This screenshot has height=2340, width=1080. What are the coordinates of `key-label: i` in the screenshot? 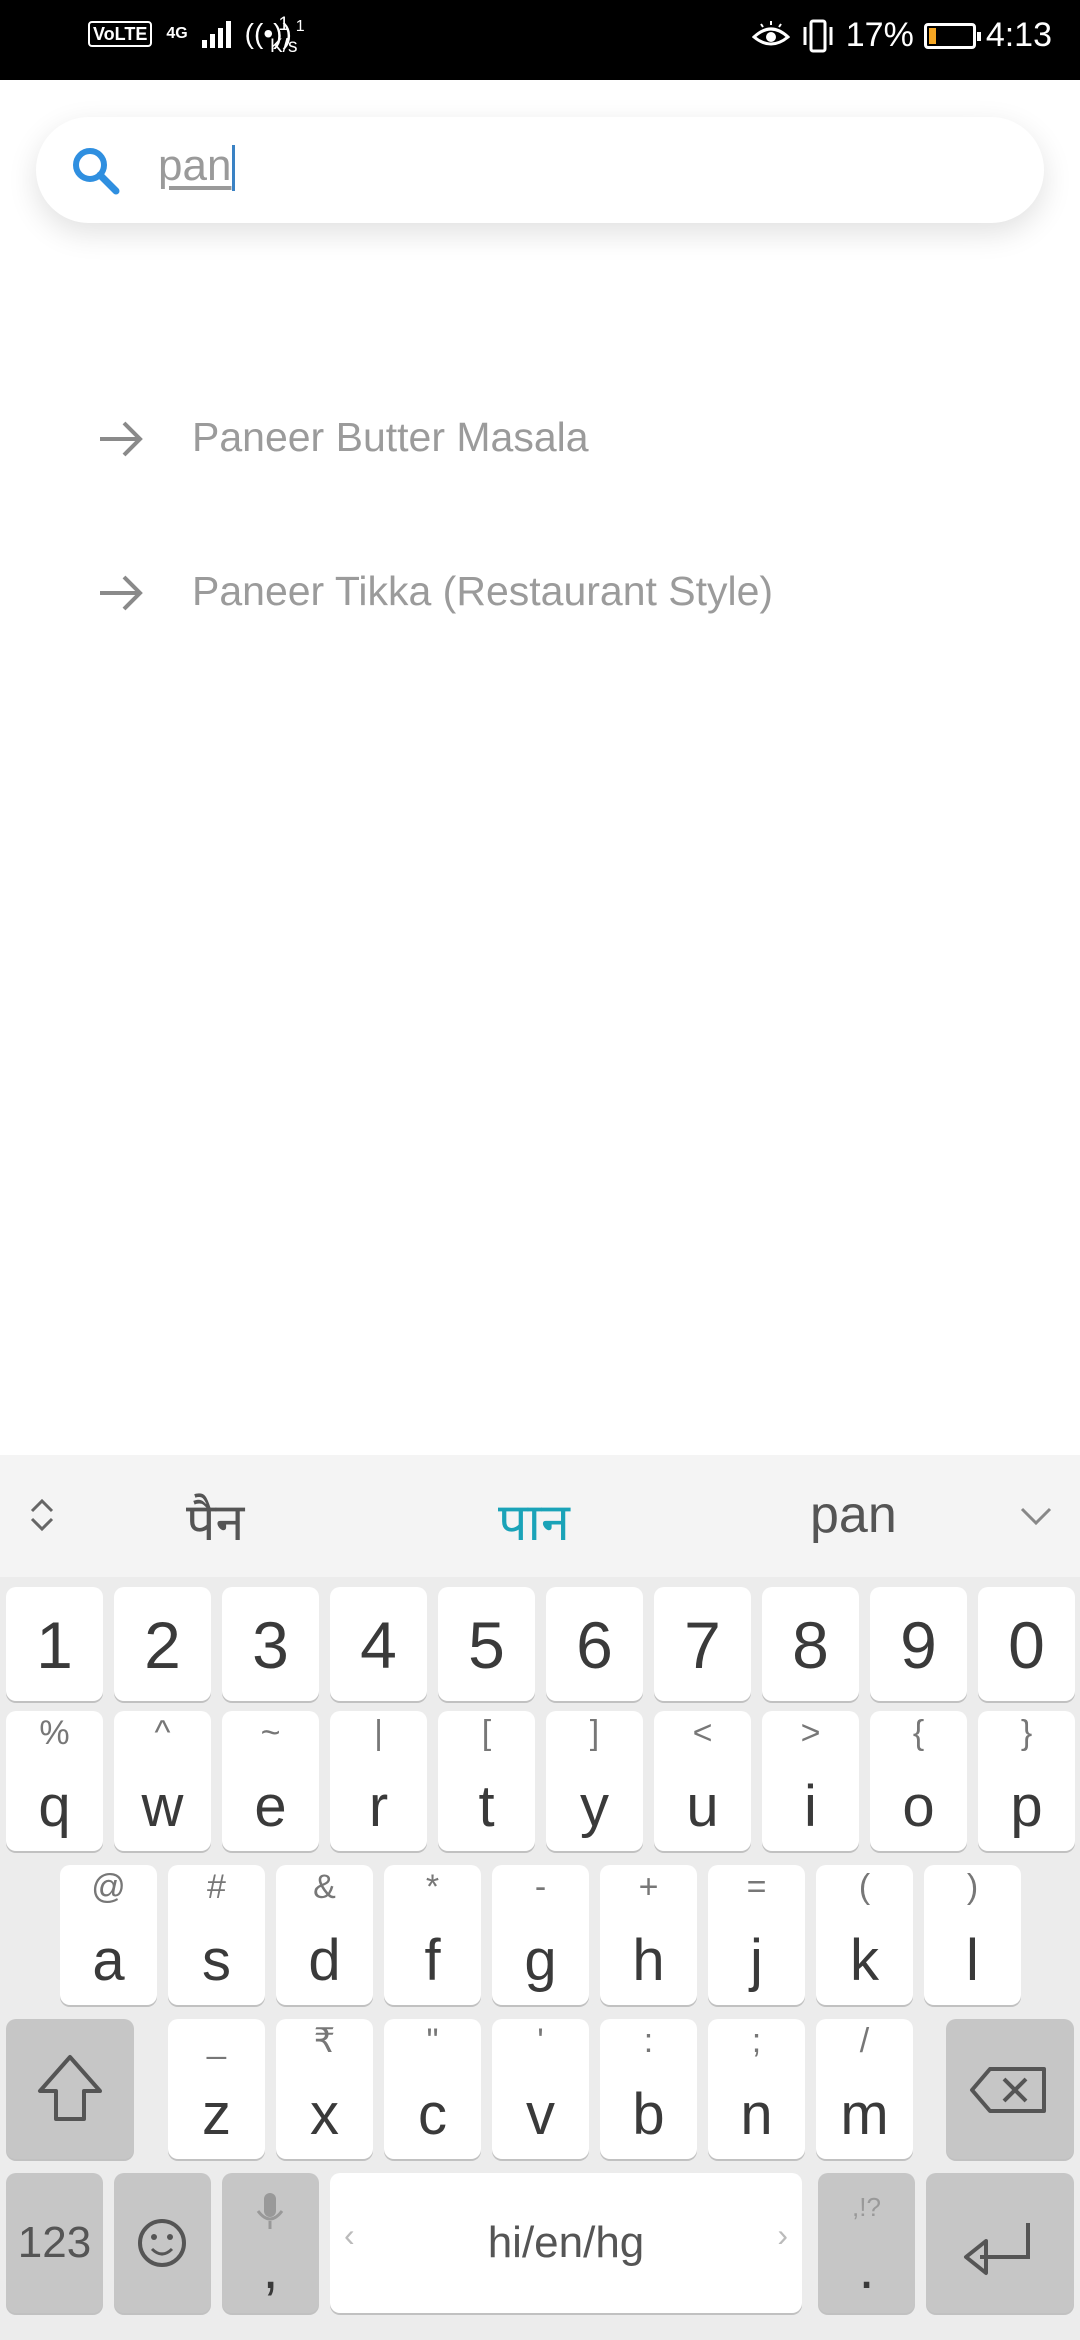 It's located at (810, 1806).